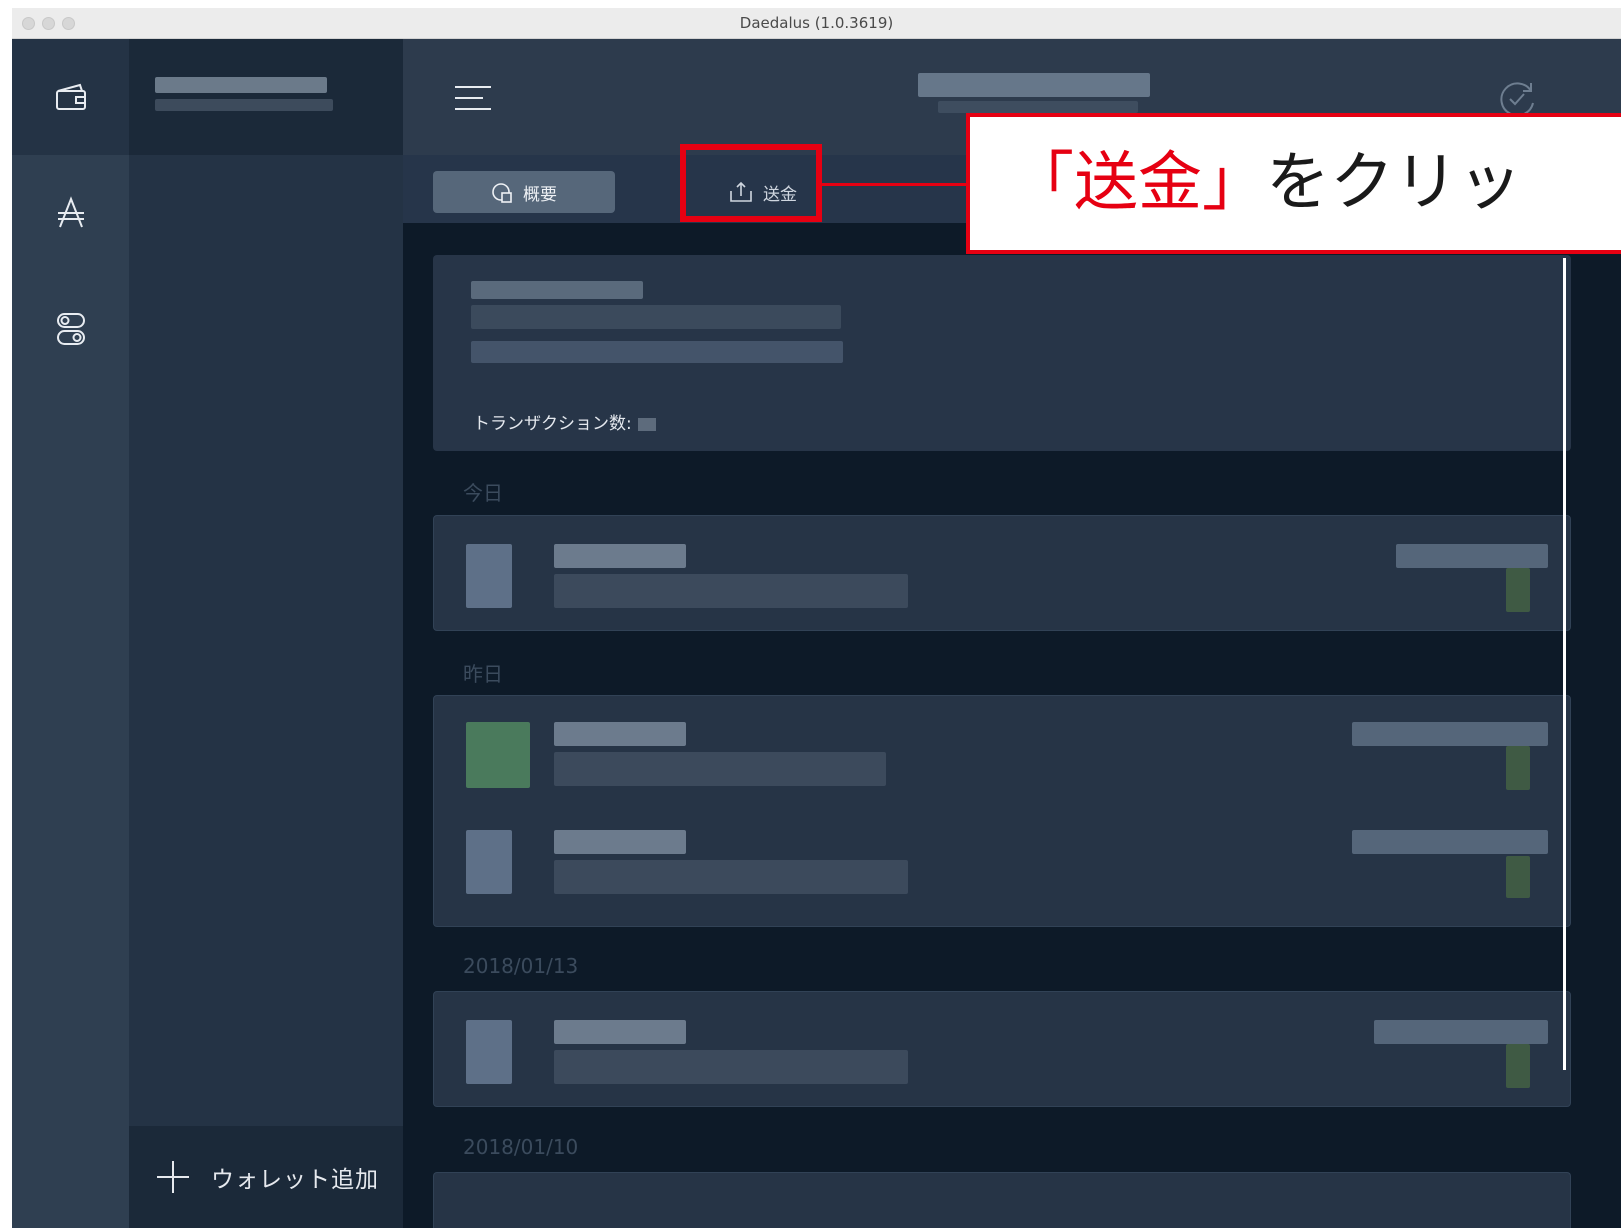 Image resolution: width=1621 pixels, height=1228 pixels. I want to click on date-header-2018-01-10: 2018/01/10, so click(521, 1147).